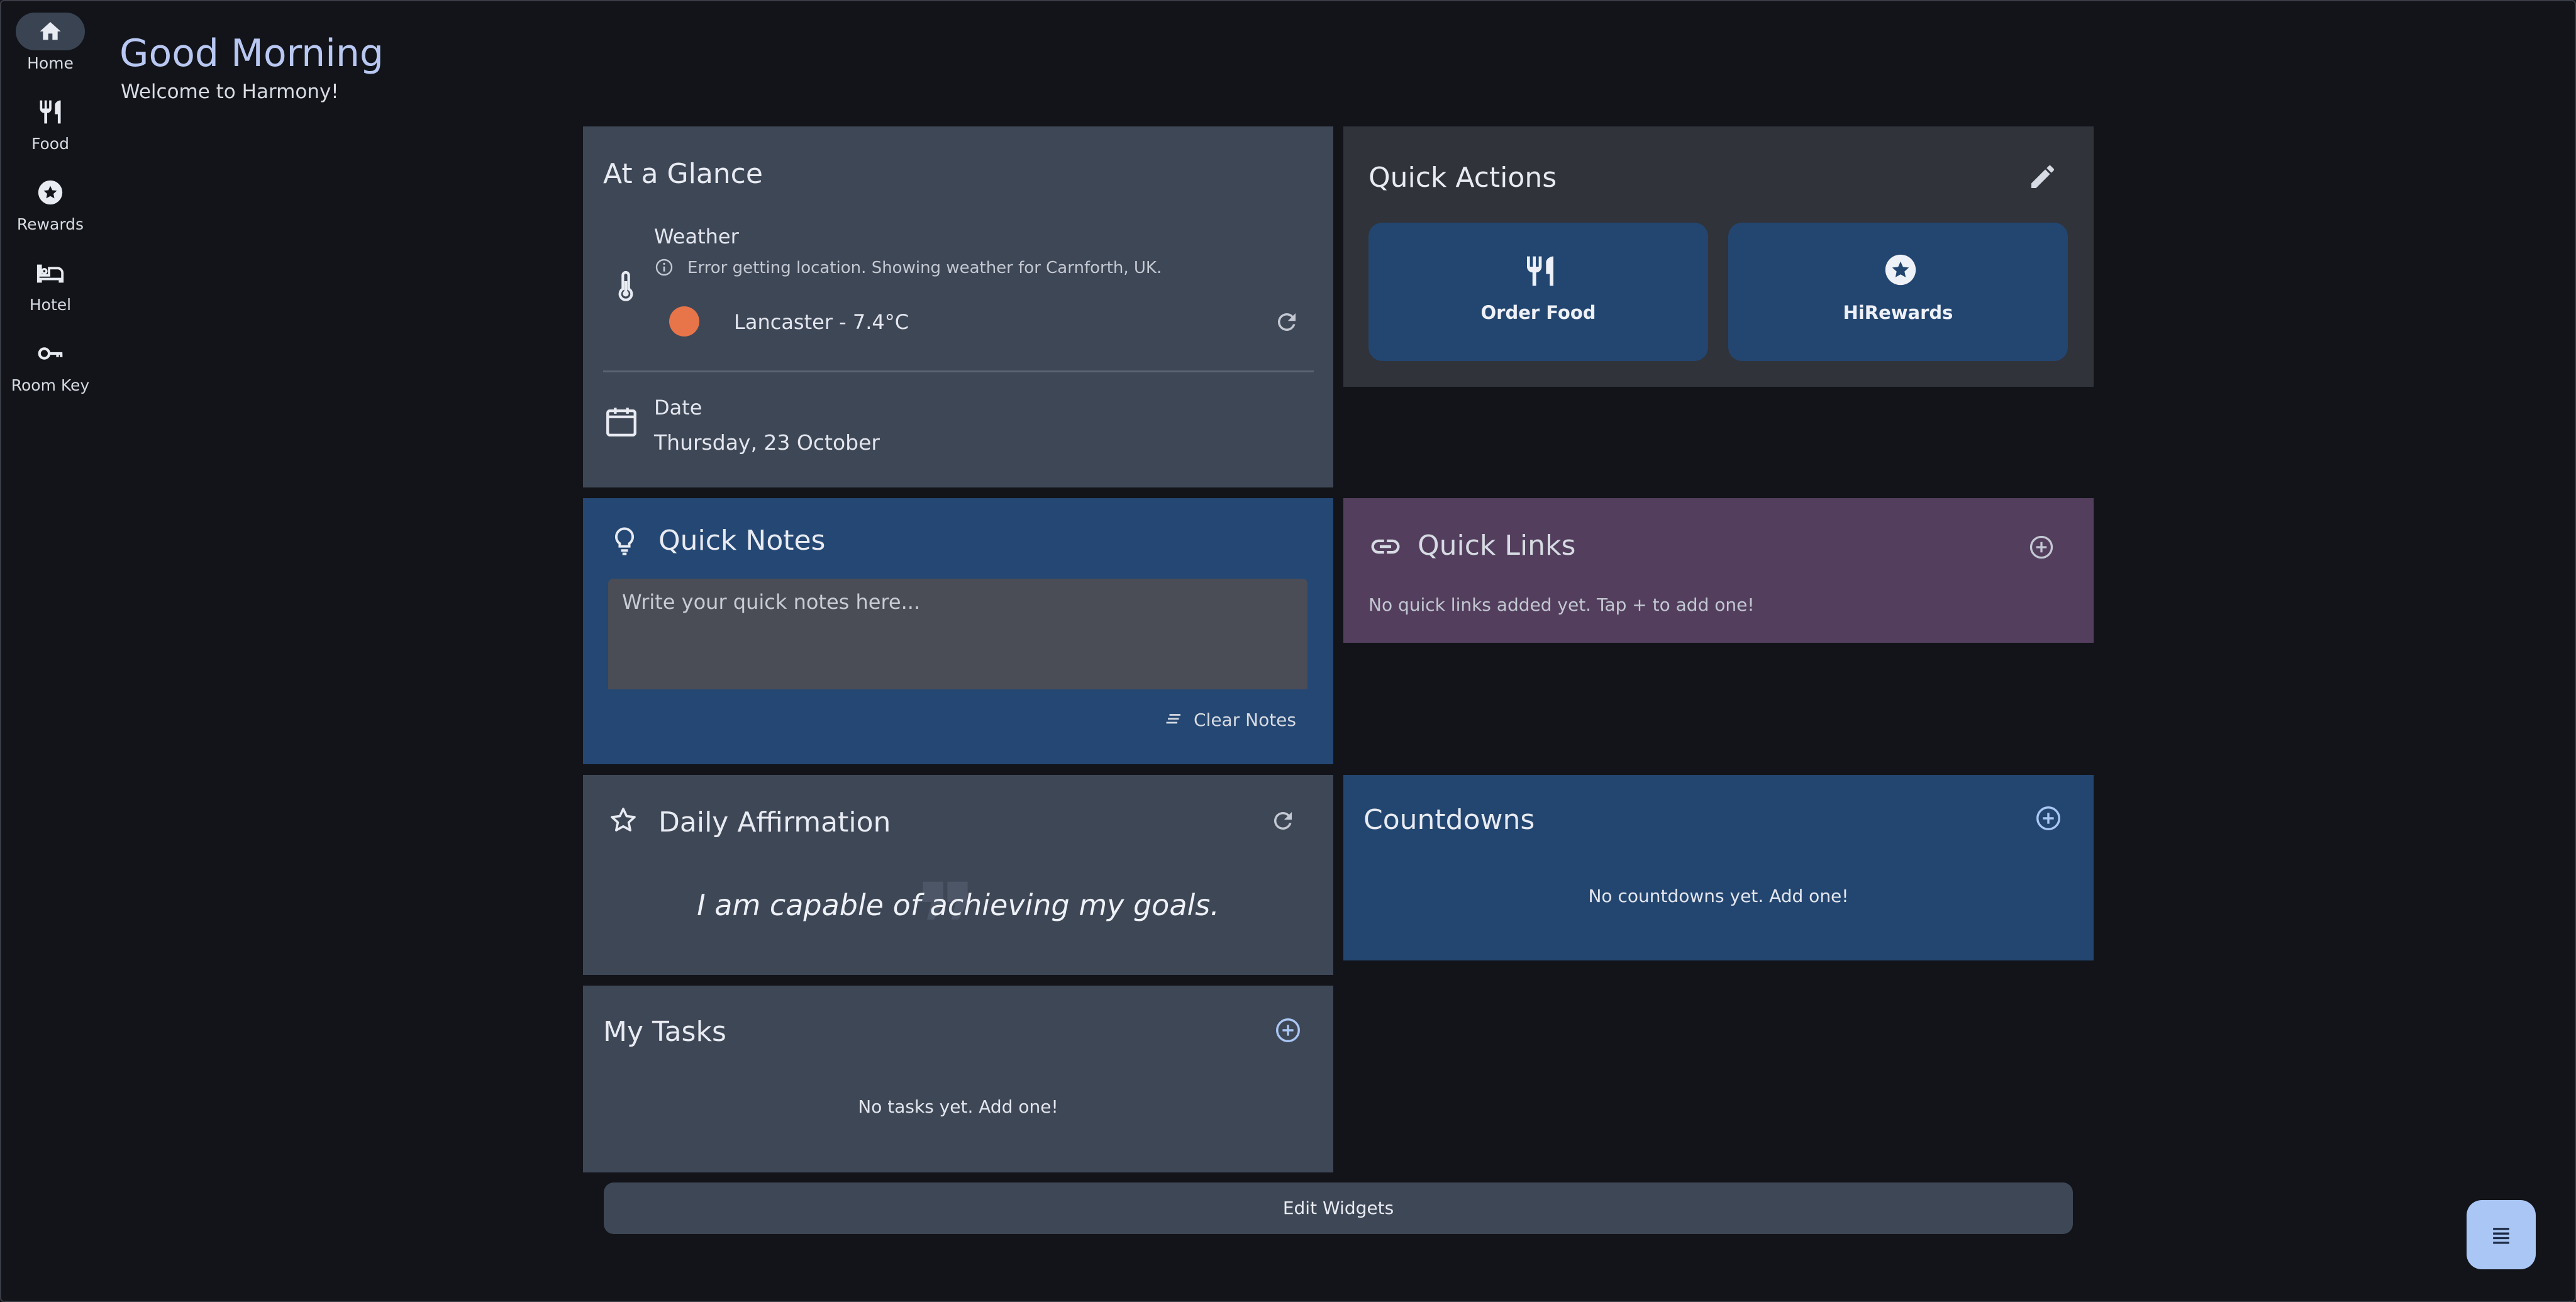 Image resolution: width=2576 pixels, height=1302 pixels. I want to click on edit-widgets-button: Edit Widgets, so click(1338, 1208).